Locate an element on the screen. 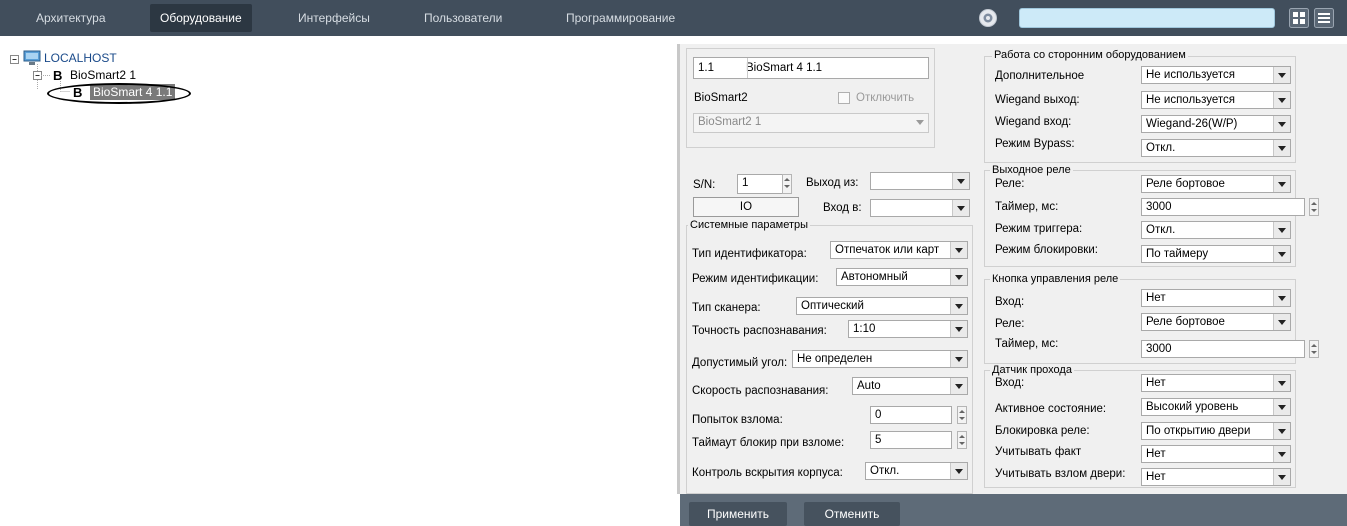 This screenshot has height=526, width=1347. logo-icon is located at coordinates (988, 18).